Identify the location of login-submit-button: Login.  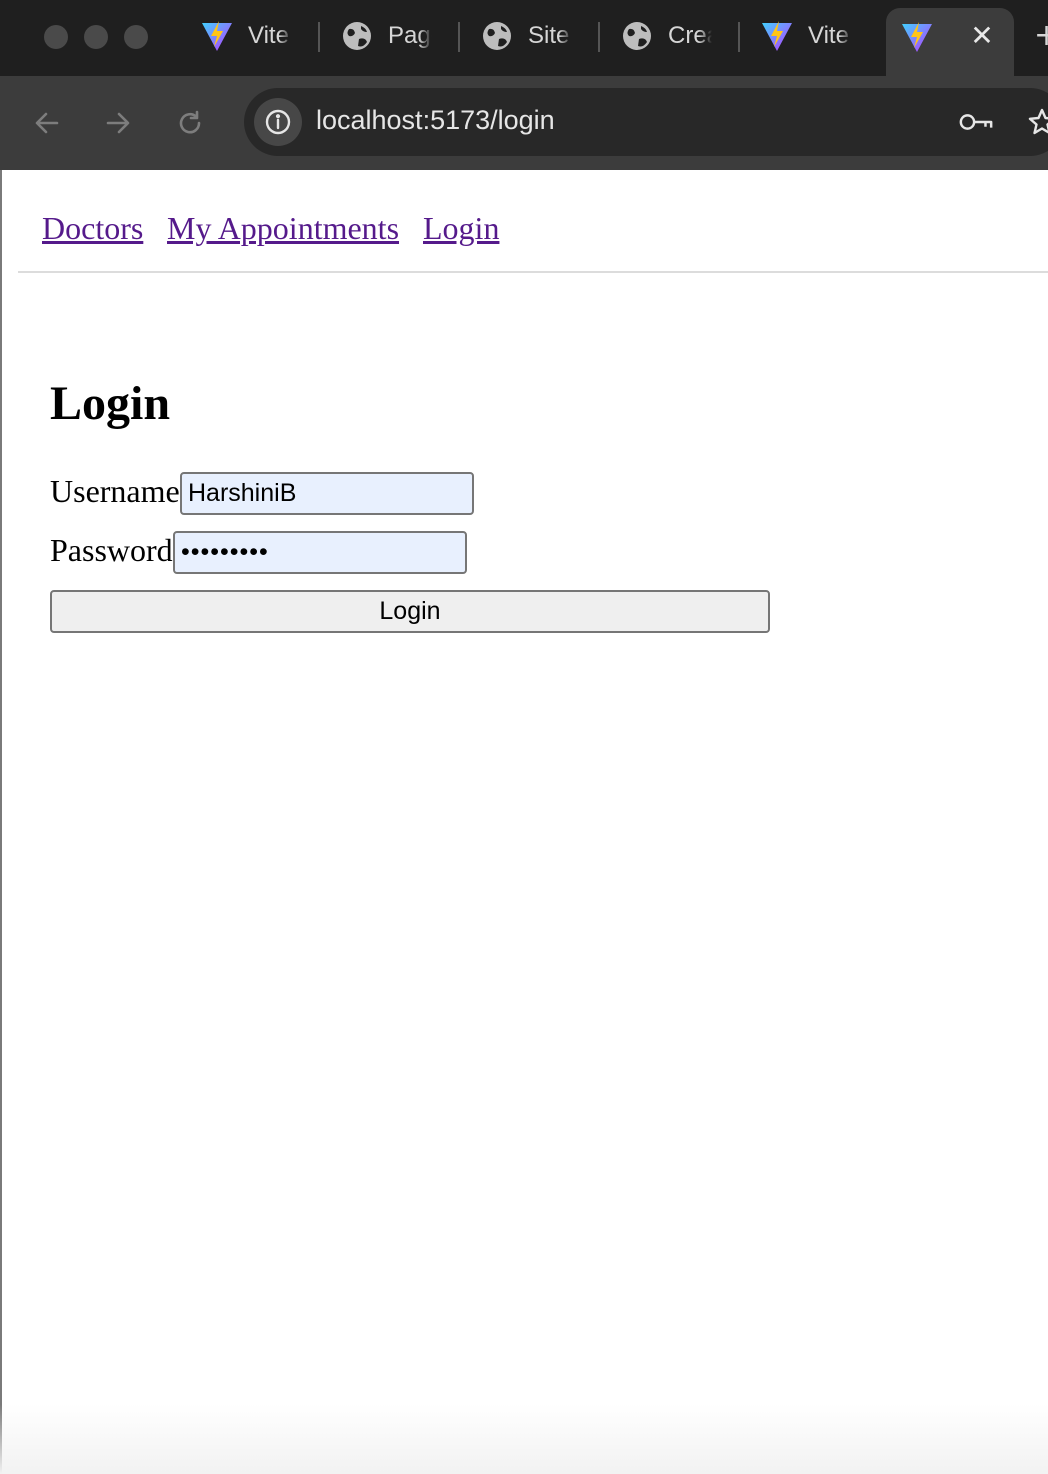
(410, 611).